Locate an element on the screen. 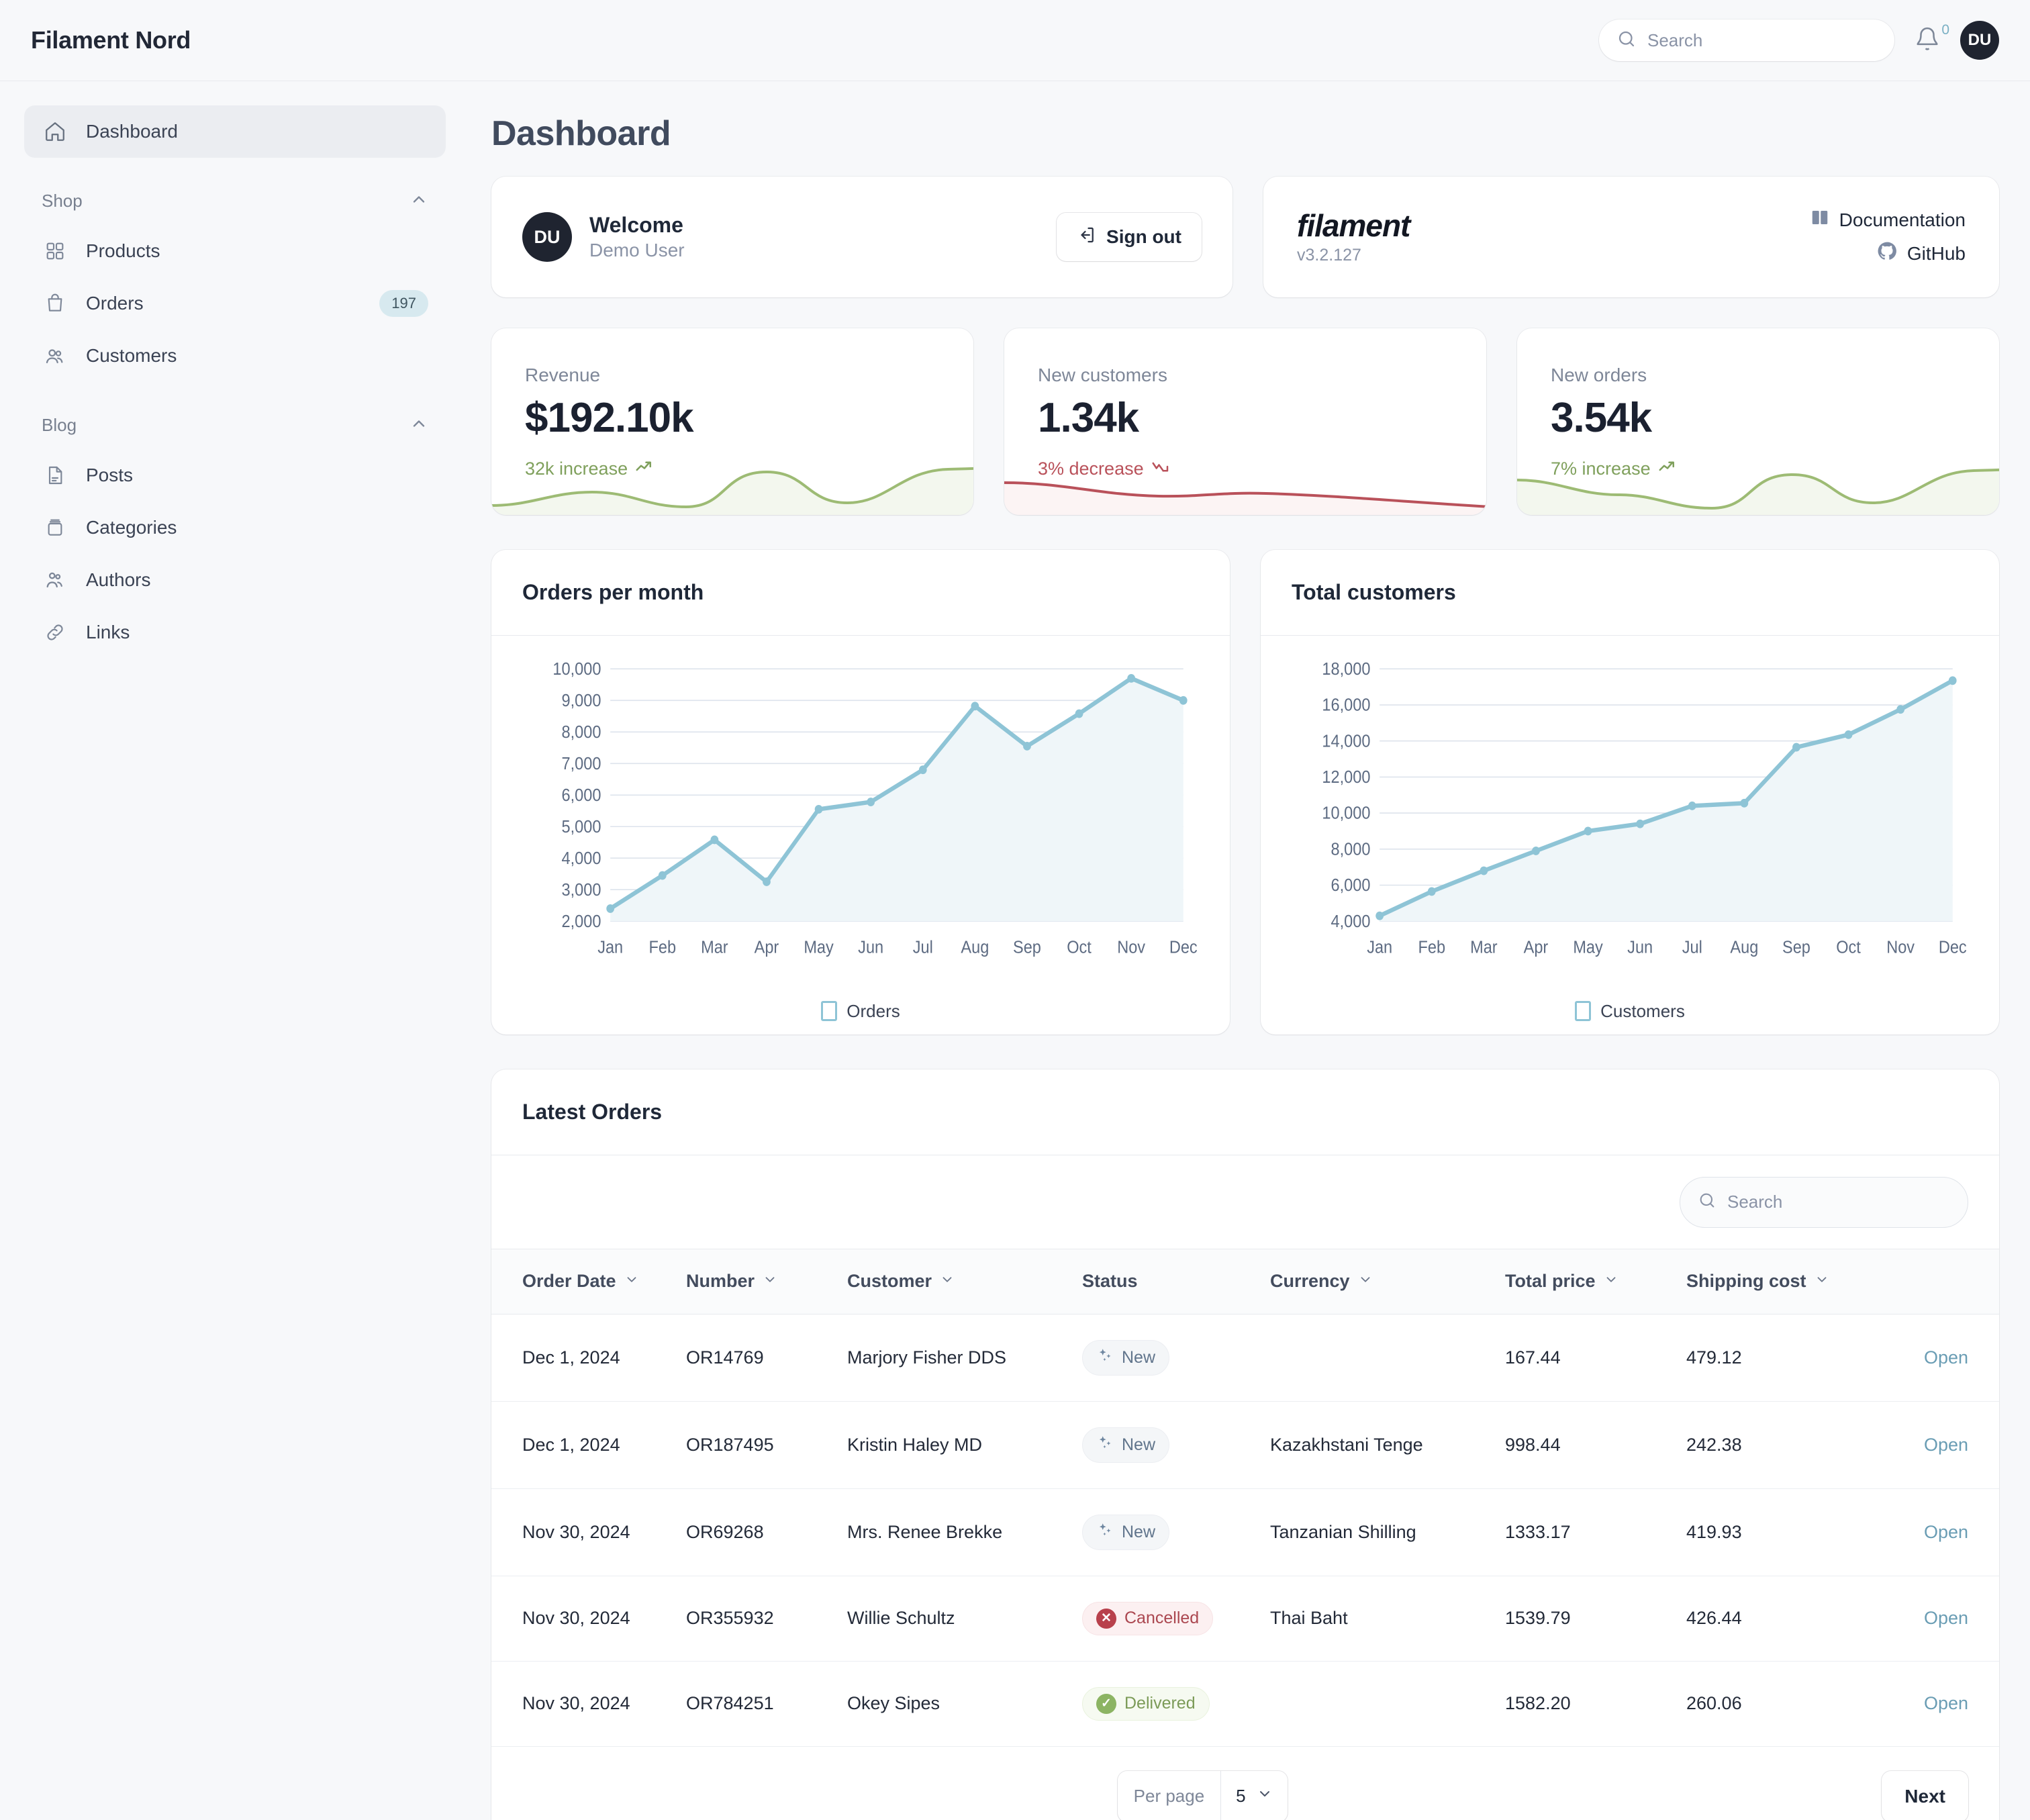 This screenshot has width=2030, height=1820. column-header-currency: Currency is located at coordinates (1387, 1281).